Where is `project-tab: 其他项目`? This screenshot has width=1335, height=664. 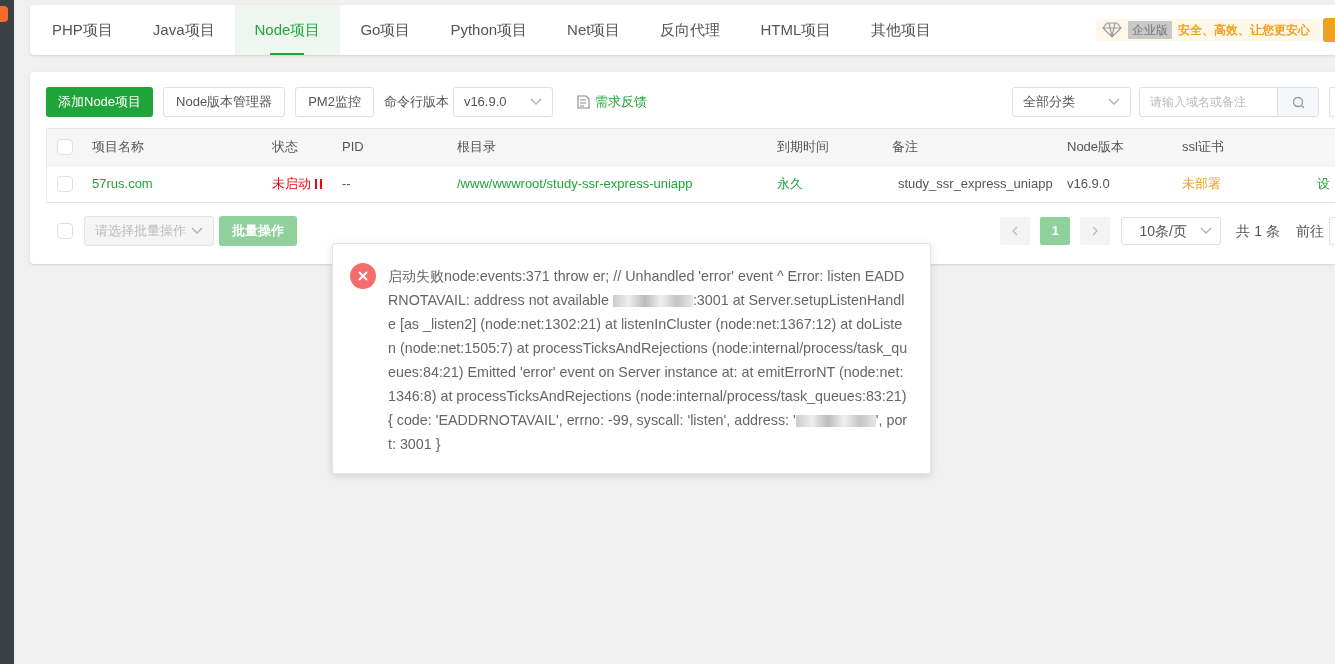 project-tab: 其他项目 is located at coordinates (901, 30).